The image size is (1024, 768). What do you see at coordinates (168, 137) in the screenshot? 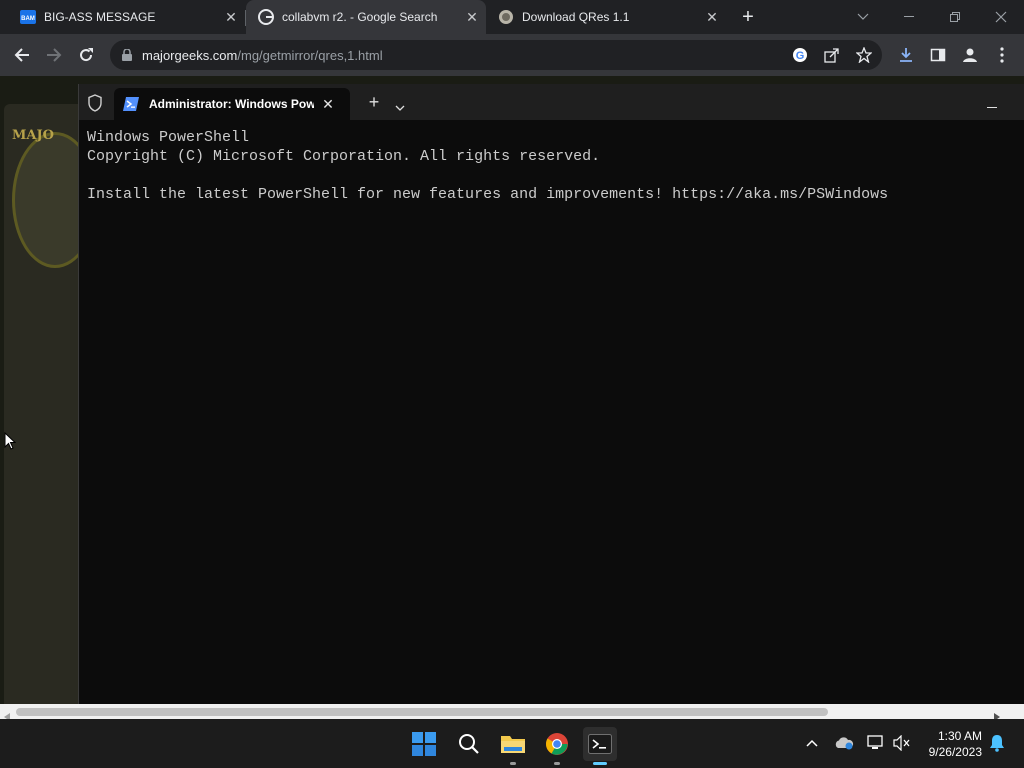
I see `terminal-line: Windows PowerShell` at bounding box center [168, 137].